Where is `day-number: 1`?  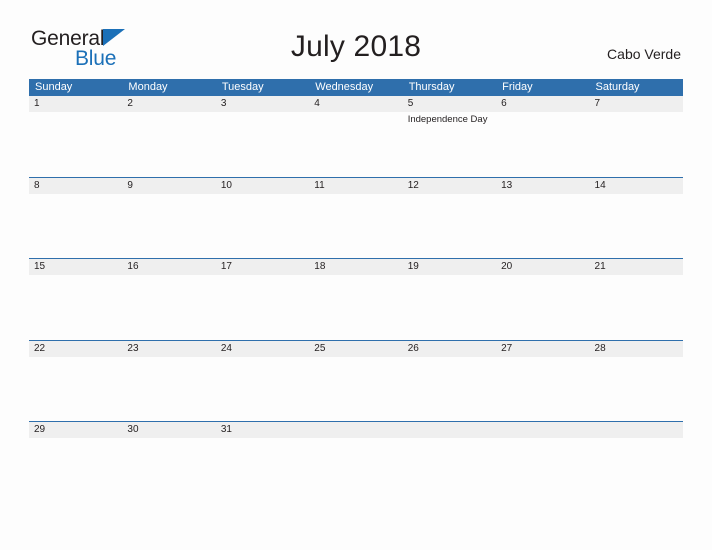
day-number: 1 is located at coordinates (37, 103).